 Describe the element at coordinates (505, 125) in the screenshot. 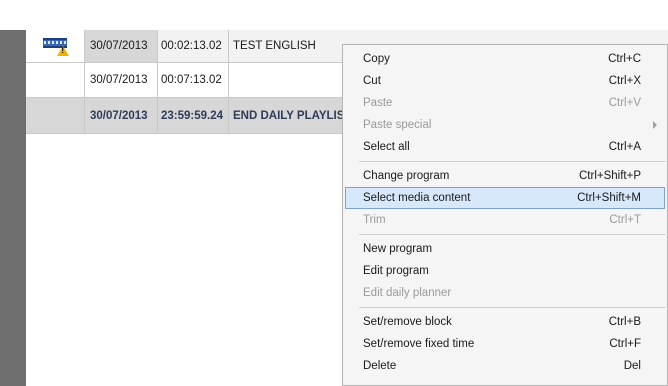

I see `menu-item-paste-special: Paste special` at that location.